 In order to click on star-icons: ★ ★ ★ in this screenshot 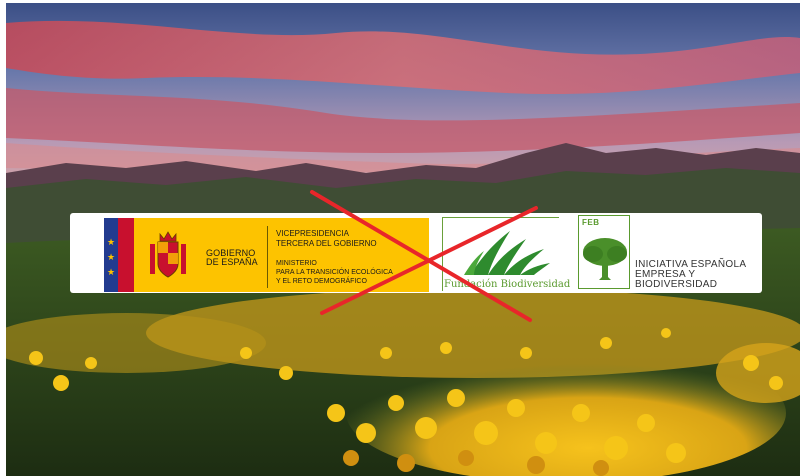, I will do `click(111, 258)`.